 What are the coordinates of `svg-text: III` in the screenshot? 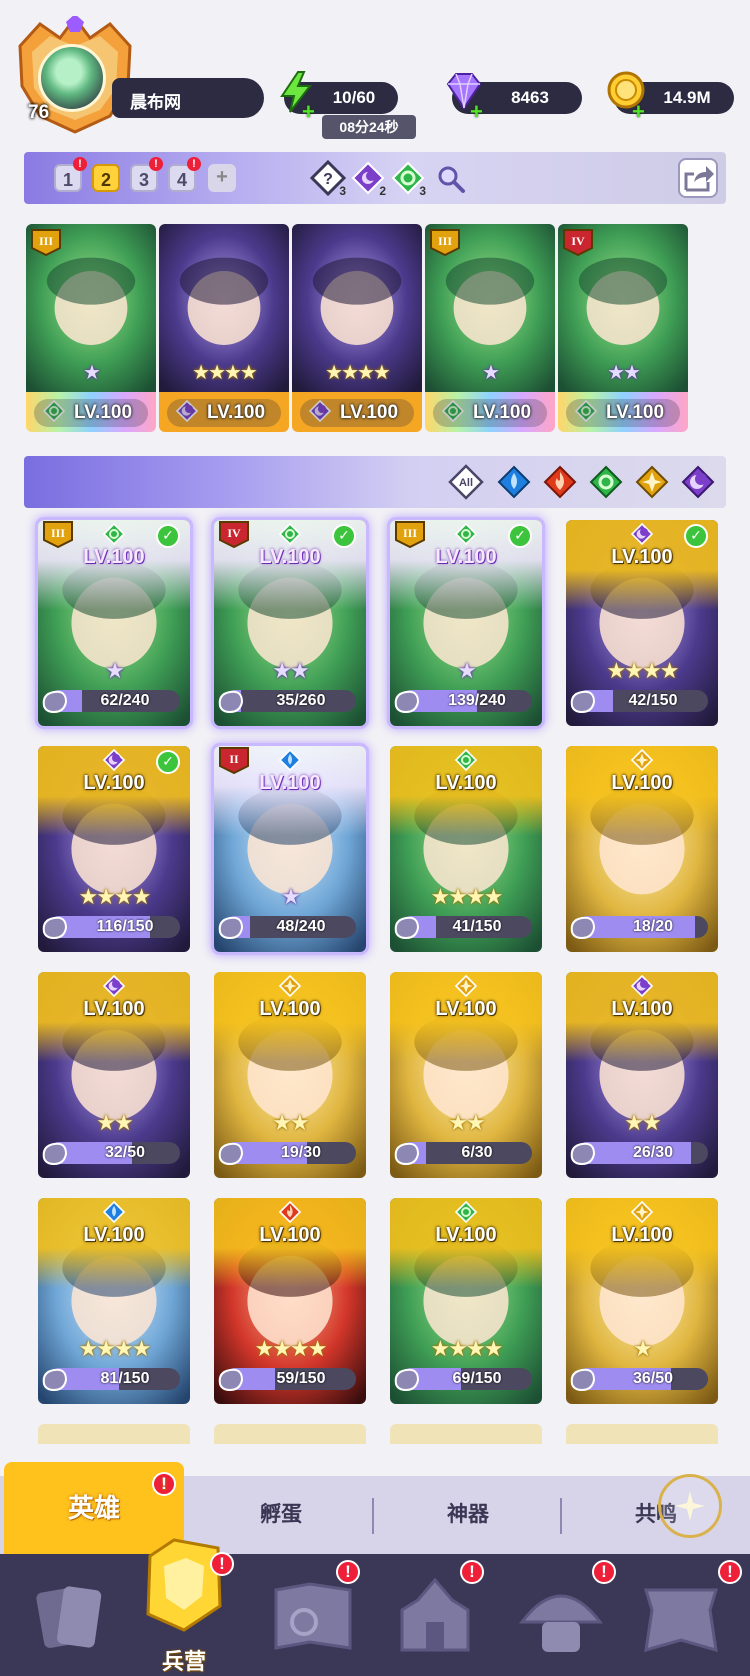 It's located at (445, 241).